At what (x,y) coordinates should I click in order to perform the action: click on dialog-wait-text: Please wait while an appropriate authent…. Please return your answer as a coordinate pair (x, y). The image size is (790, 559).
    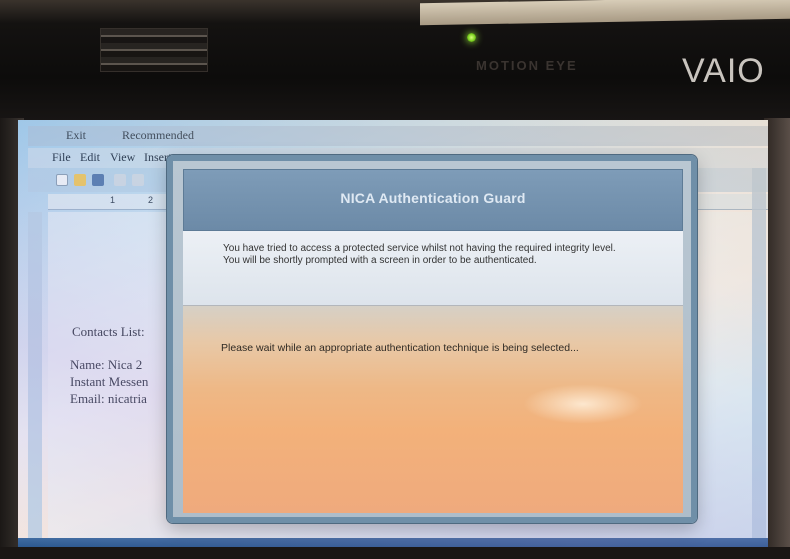
    Looking at the image, I should click on (400, 348).